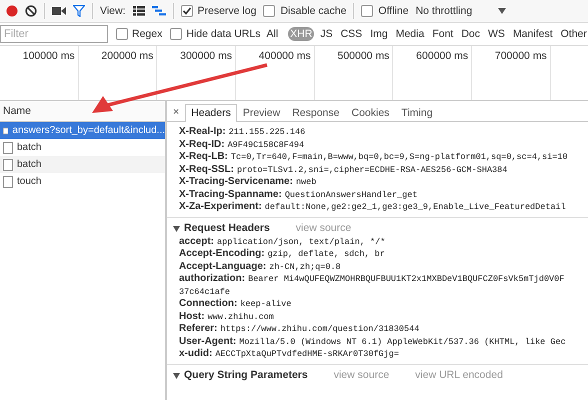 This screenshot has height=400, width=588. What do you see at coordinates (236, 181) in the screenshot?
I see `header-name: X-Tracing-Servicename:` at bounding box center [236, 181].